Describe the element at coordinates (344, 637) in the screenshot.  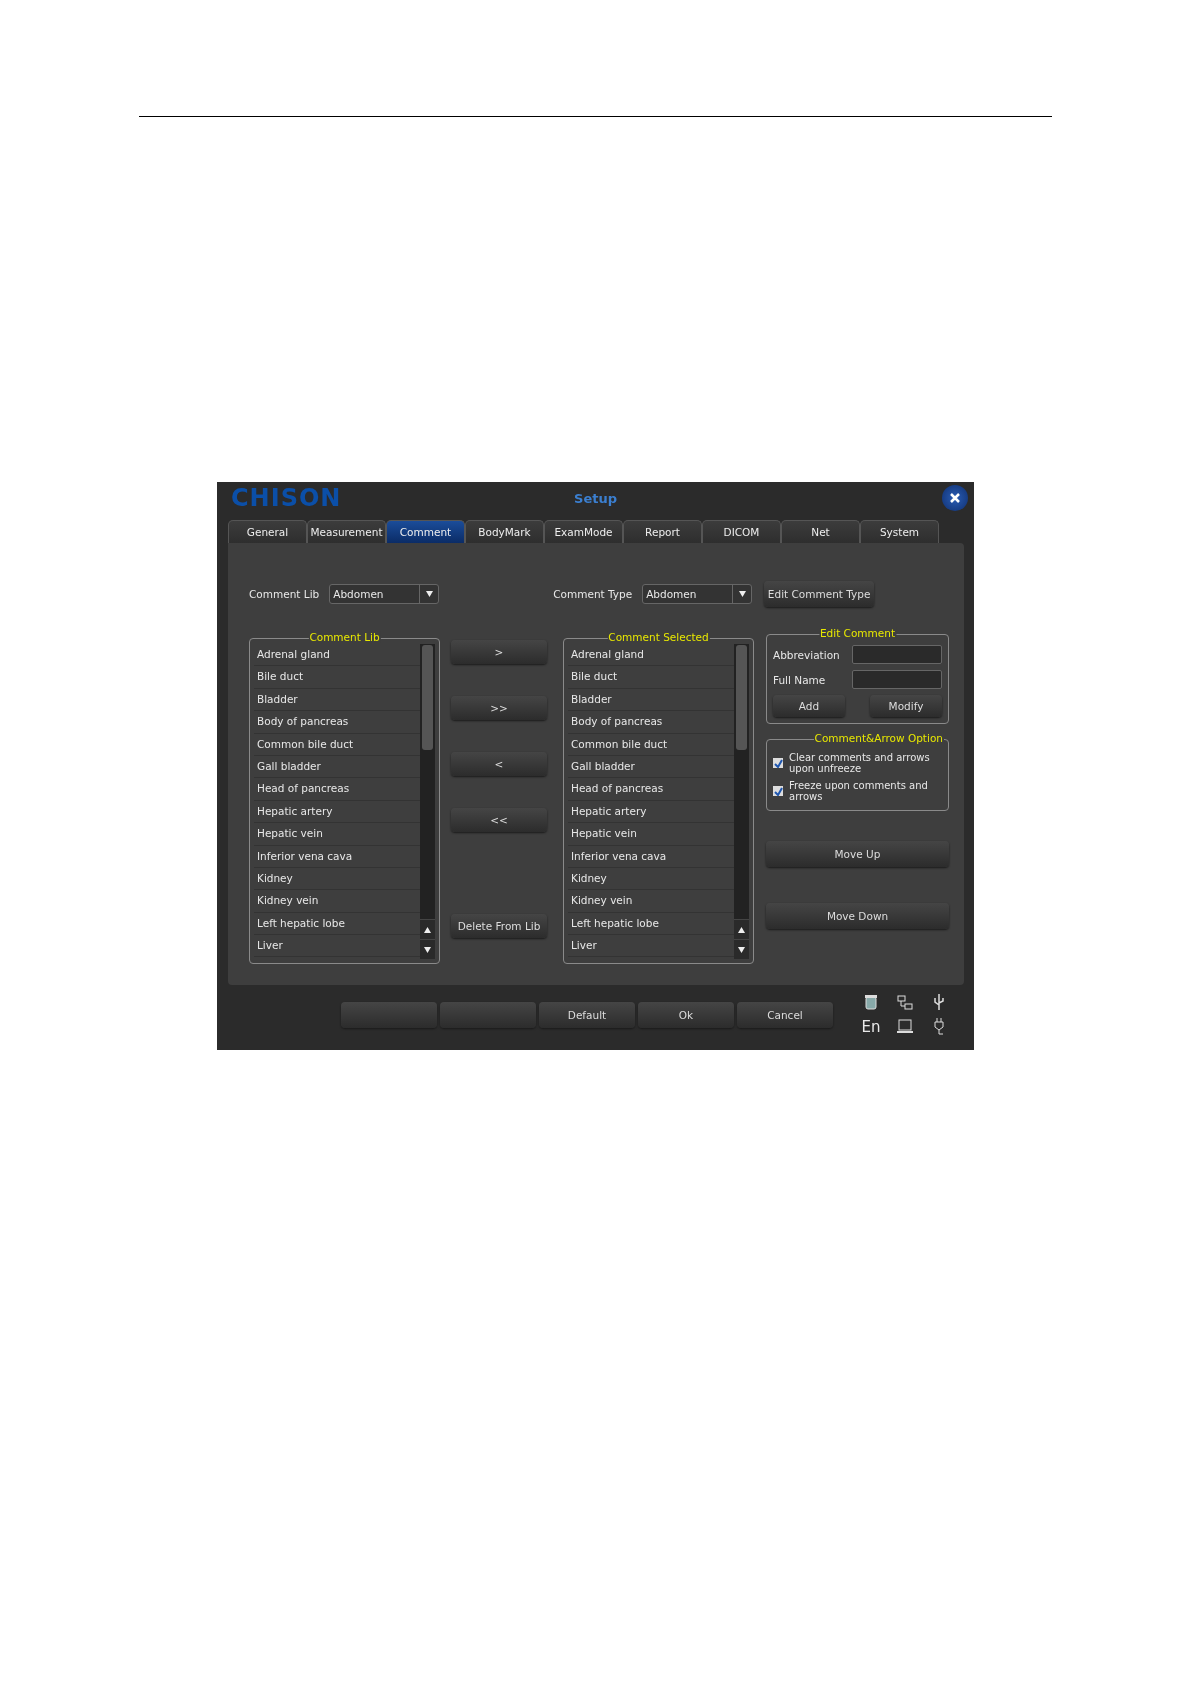
I see `group-title: Comment Lib` at that location.